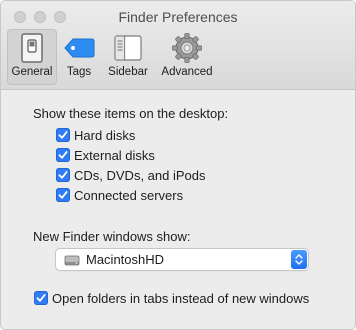 Image resolution: width=356 pixels, height=330 pixels. Describe the element at coordinates (112, 236) in the screenshot. I see `new-window-label: New Finder windows show:` at that location.